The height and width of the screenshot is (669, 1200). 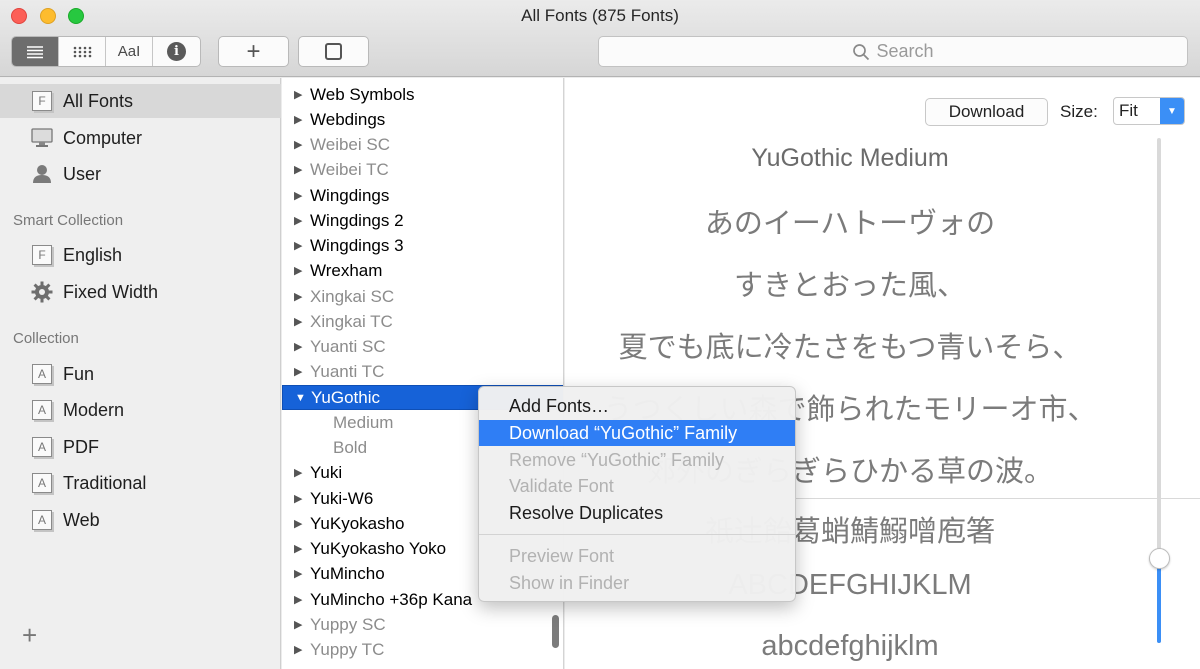 What do you see at coordinates (140, 410) in the screenshot?
I see `sidebar-item-modern: A Modern` at bounding box center [140, 410].